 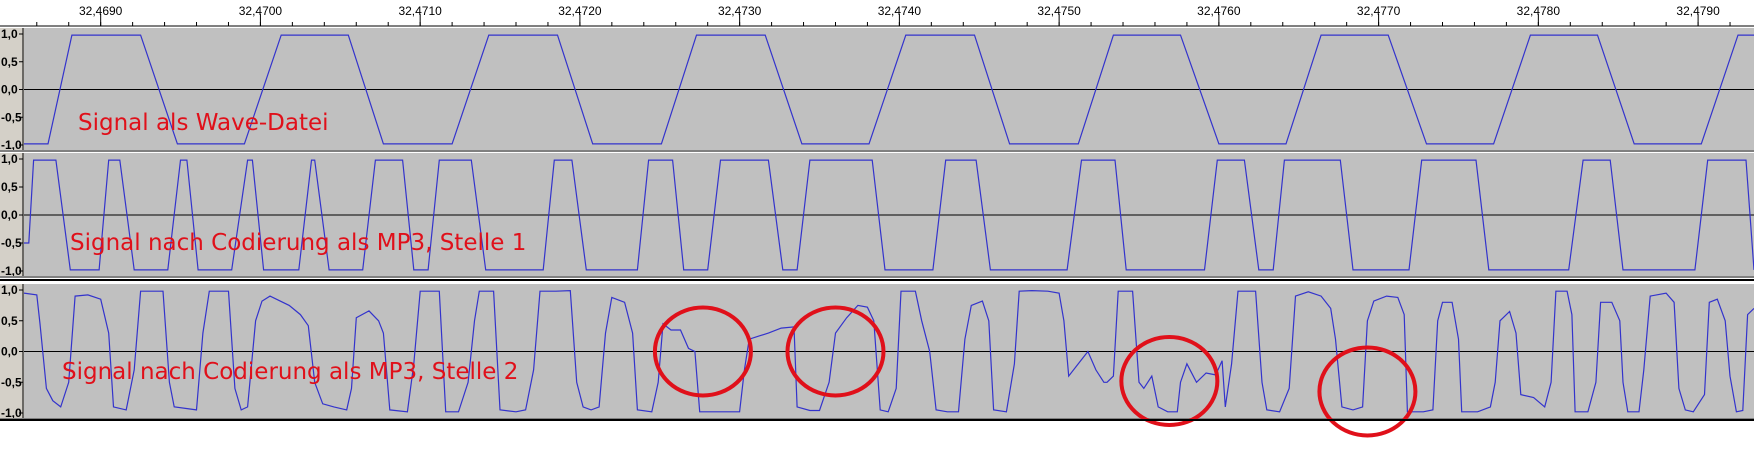 I want to click on x-tick-label: 32,4780, so click(x=1539, y=11).